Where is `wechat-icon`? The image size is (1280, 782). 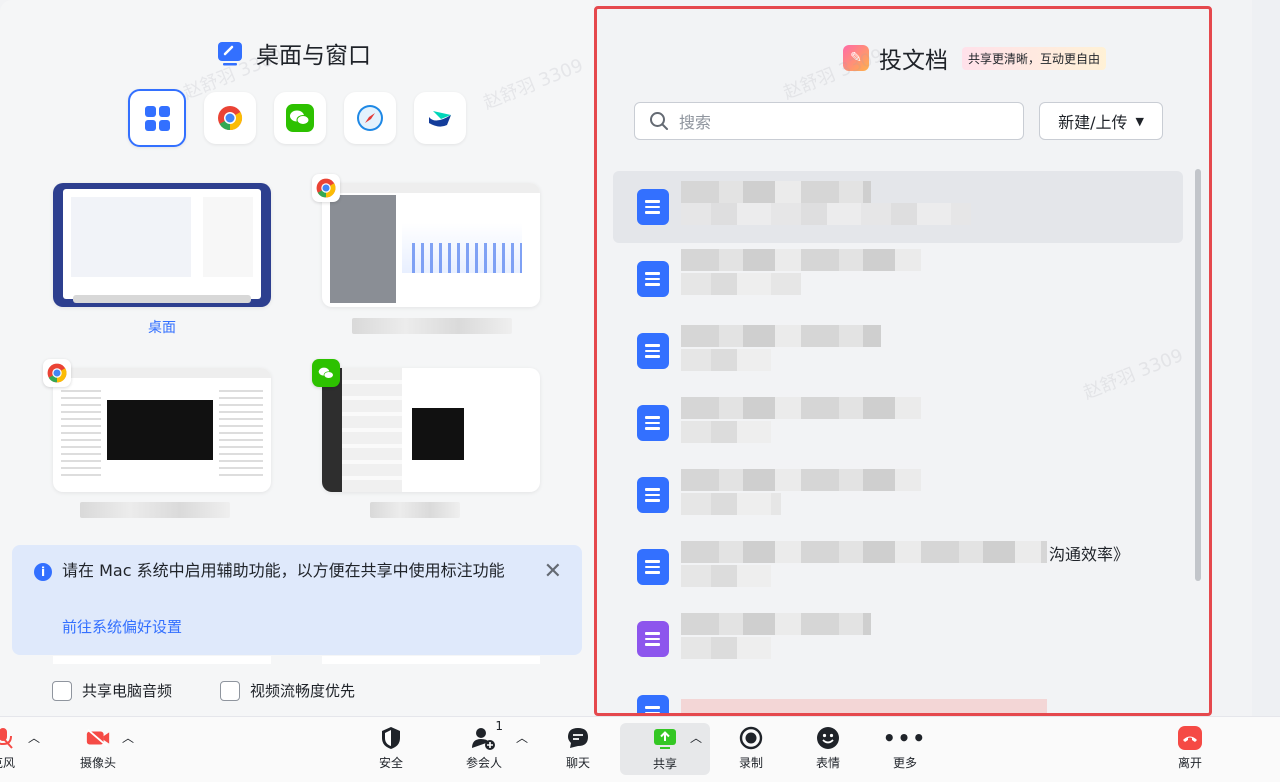
wechat-icon is located at coordinates (300, 118).